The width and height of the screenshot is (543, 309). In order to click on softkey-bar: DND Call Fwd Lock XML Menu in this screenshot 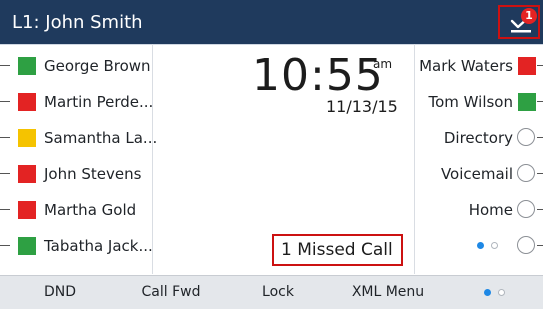, I will do `click(271, 292)`.